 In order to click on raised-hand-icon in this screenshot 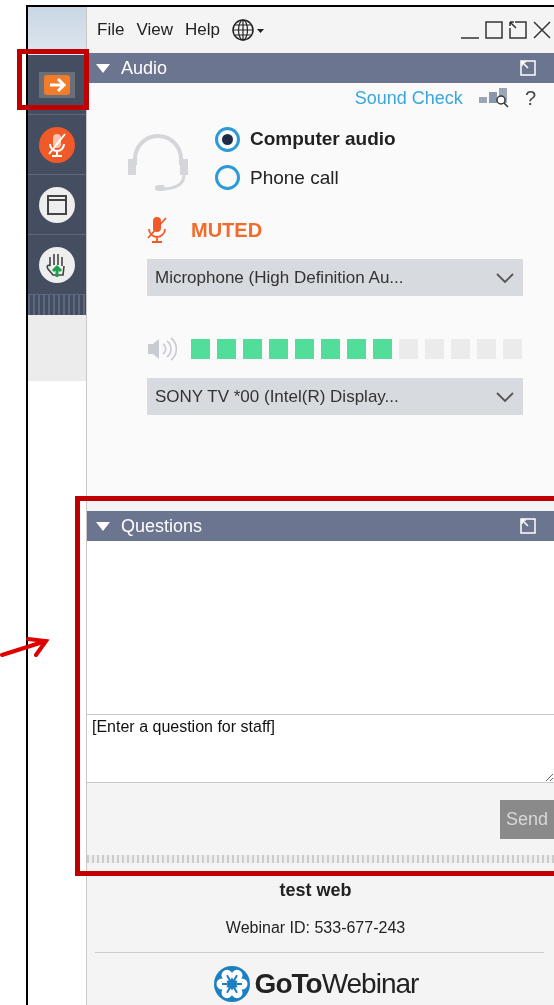, I will do `click(57, 264)`.